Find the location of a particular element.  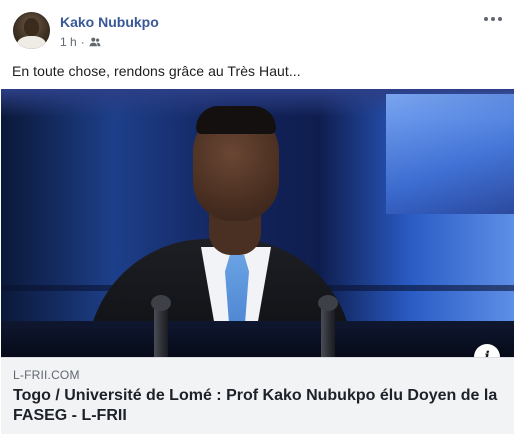

author-name: Kako Nubukpo is located at coordinates (109, 22).